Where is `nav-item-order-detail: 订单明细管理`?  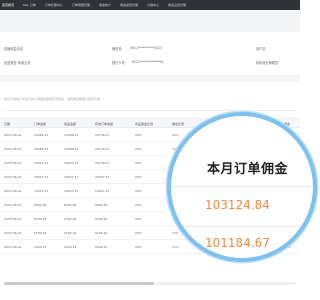
nav-item-order-detail: 订单明细管理 is located at coordinates (81, 5).